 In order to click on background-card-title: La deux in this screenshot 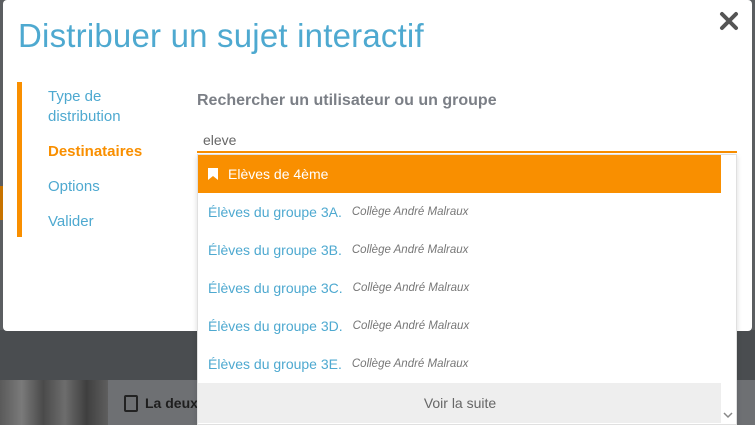, I will do `click(171, 403)`.